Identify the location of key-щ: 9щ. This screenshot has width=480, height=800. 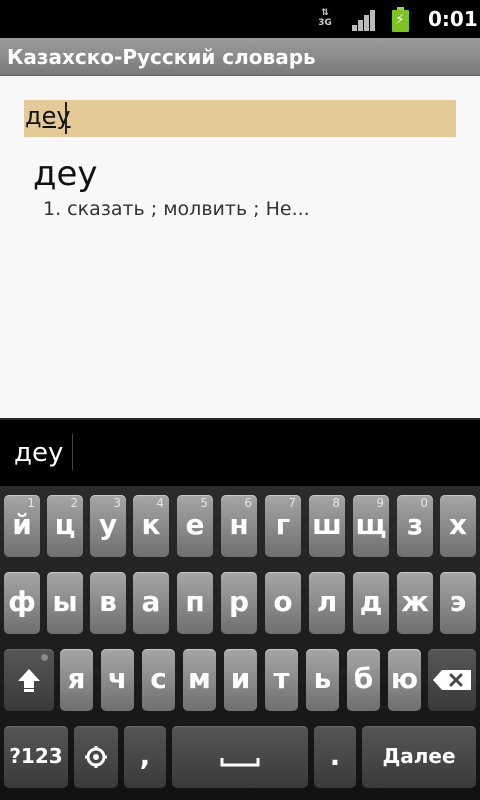
(371, 526).